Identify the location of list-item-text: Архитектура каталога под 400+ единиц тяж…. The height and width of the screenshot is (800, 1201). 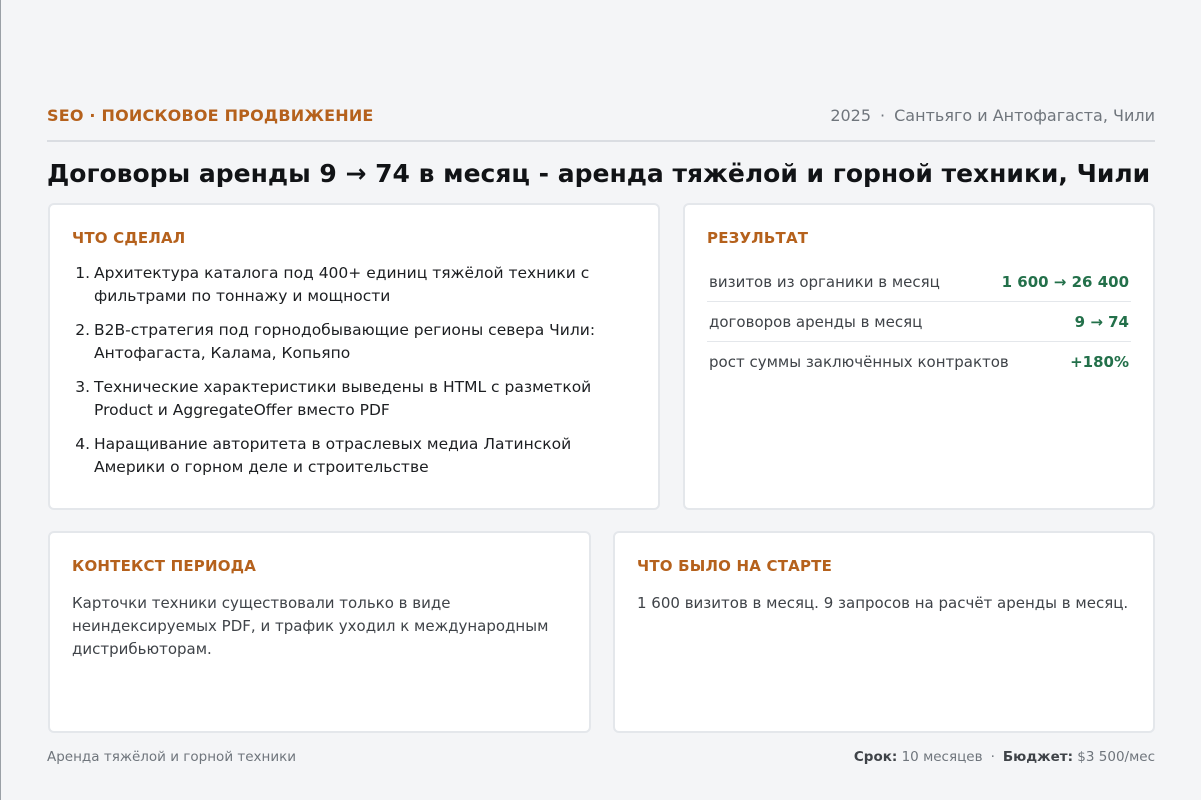
(342, 284).